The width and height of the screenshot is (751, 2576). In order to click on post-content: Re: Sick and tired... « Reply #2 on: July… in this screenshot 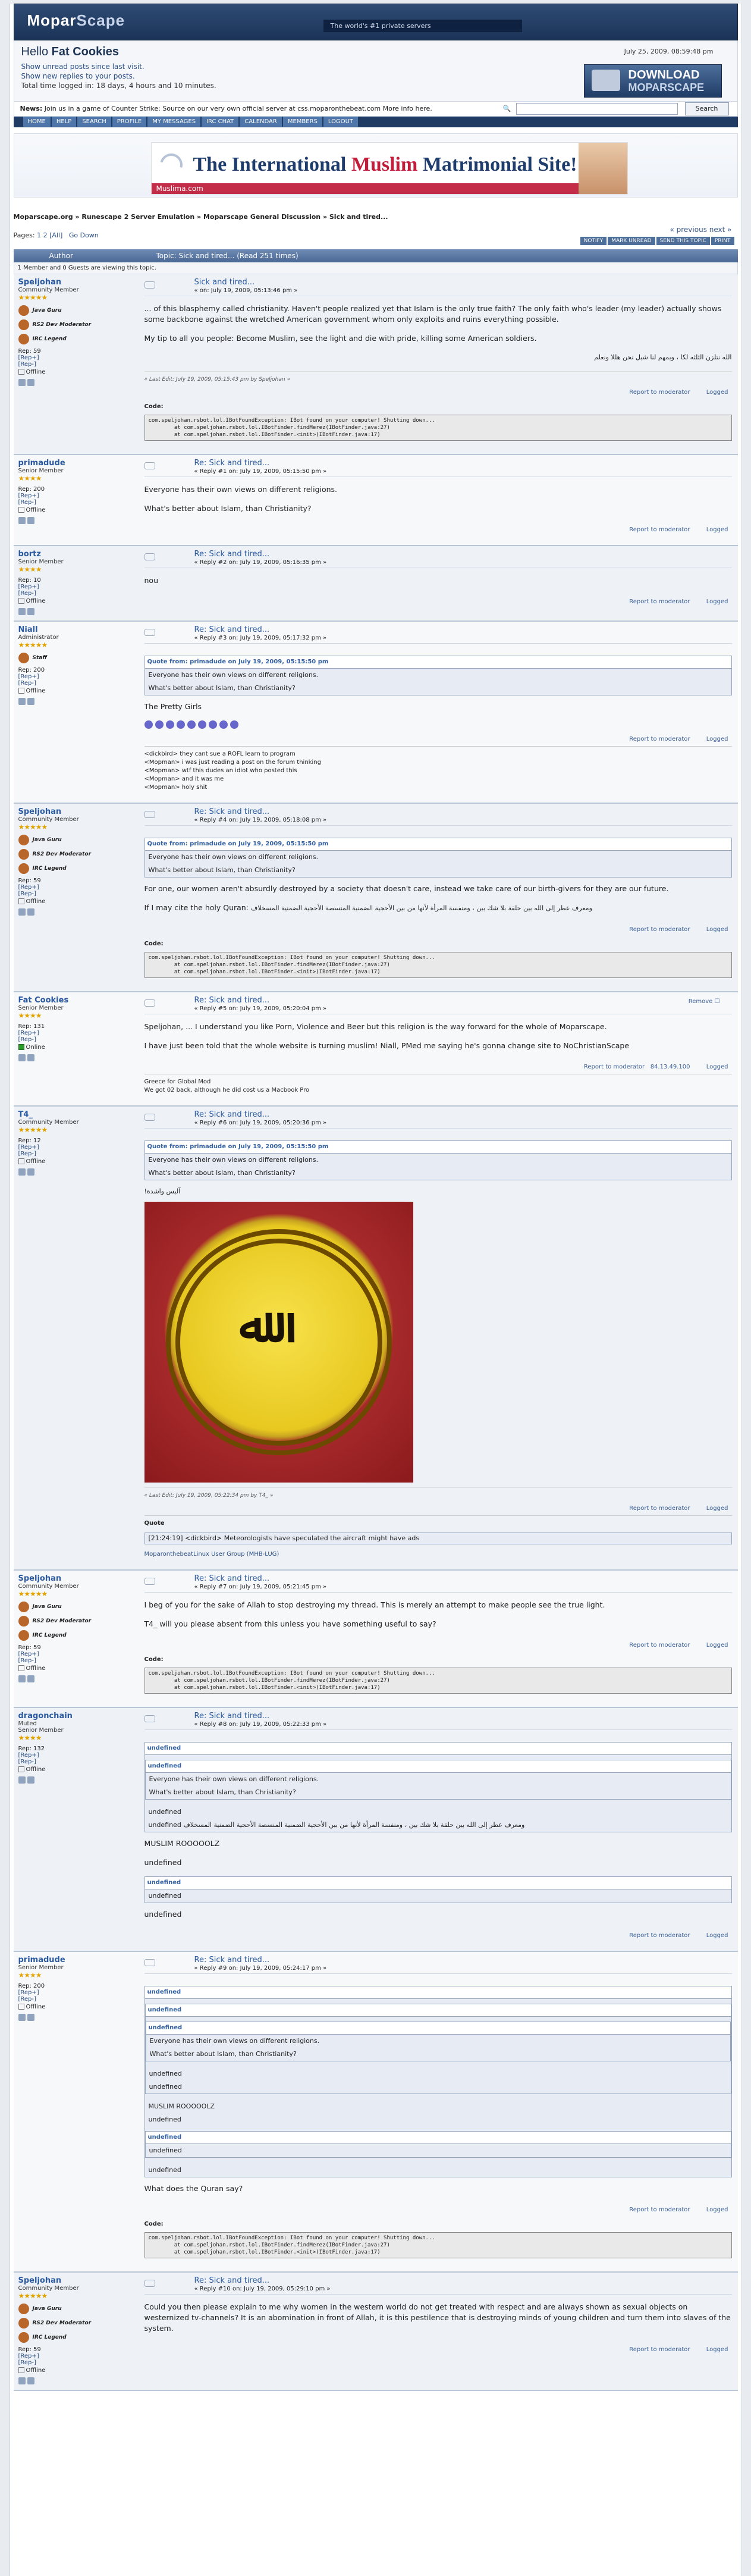, I will do `click(437, 584)`.